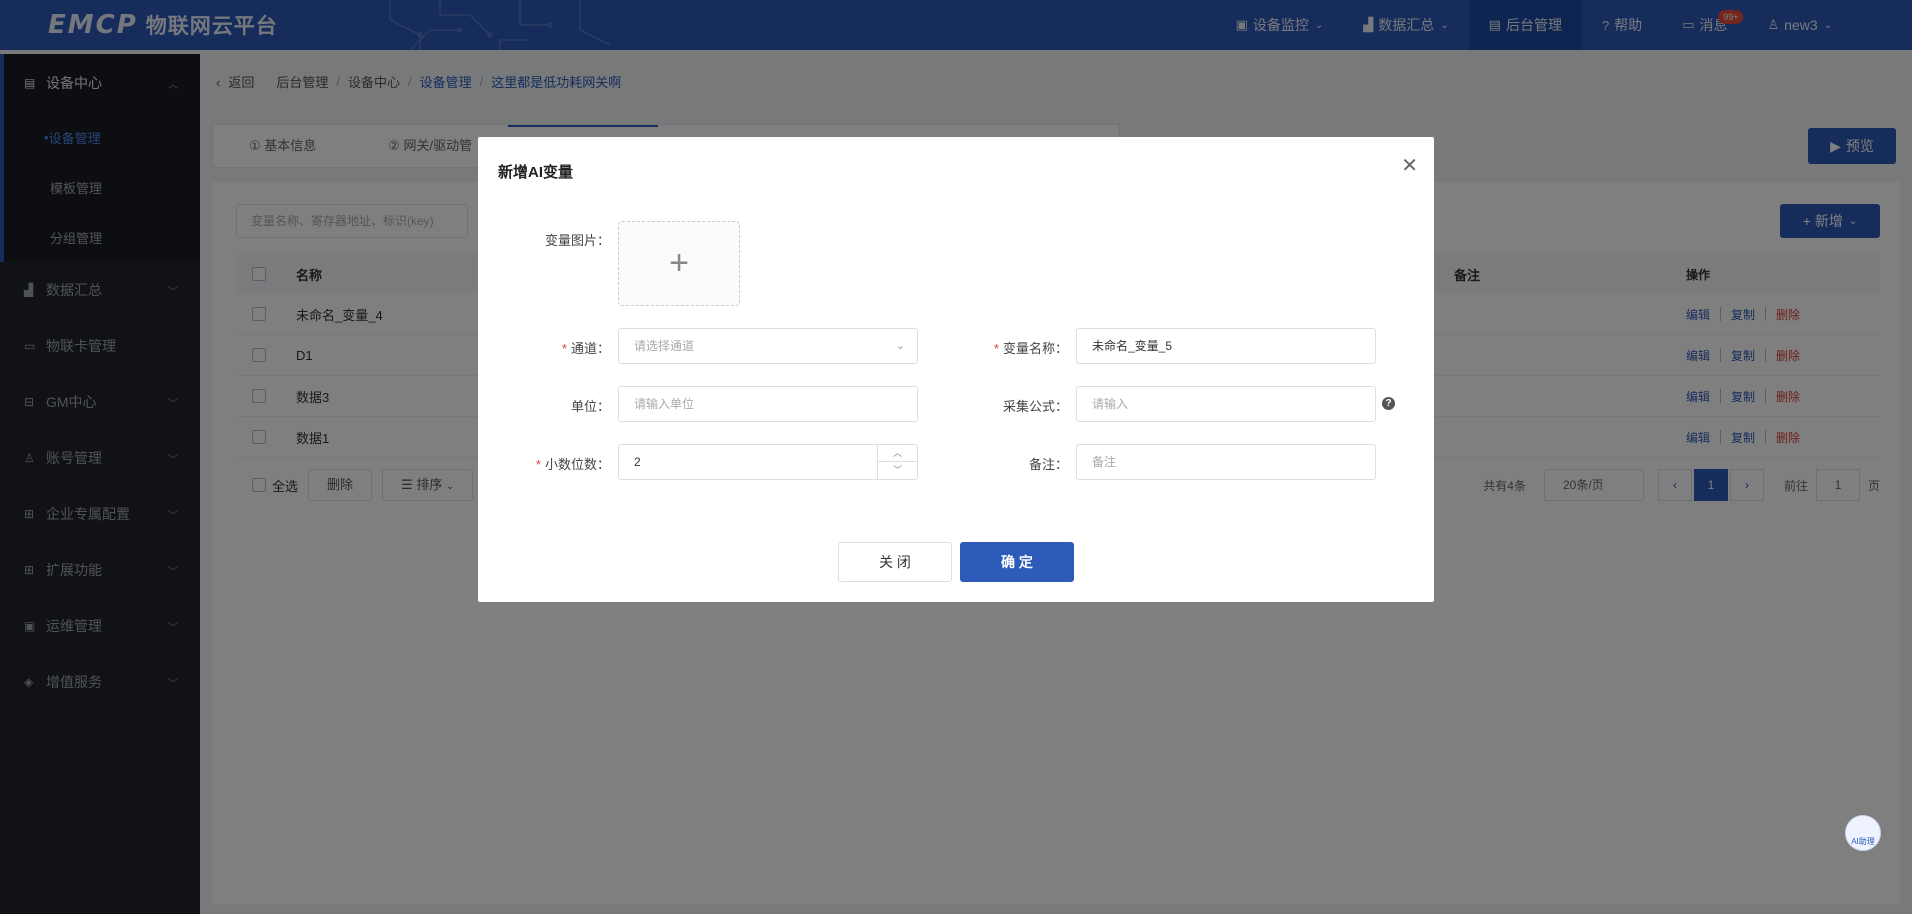 Image resolution: width=1912 pixels, height=914 pixels. What do you see at coordinates (590, 406) in the screenshot?
I see `unit-label: 单位：` at bounding box center [590, 406].